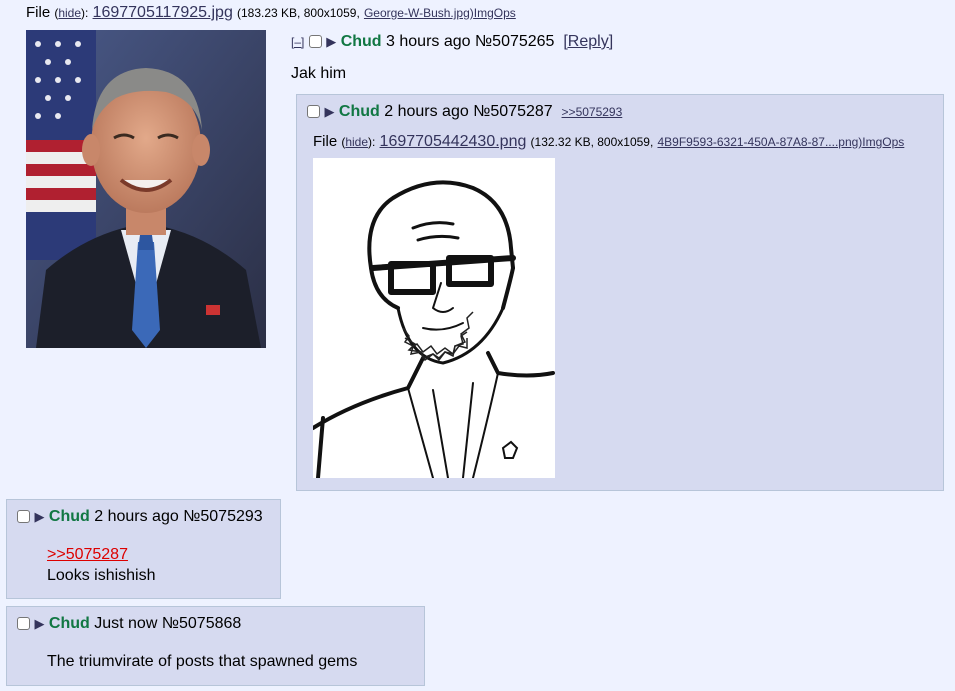 Image resolution: width=955 pixels, height=691 pixels. I want to click on op-image-thumbnail, so click(146, 189).